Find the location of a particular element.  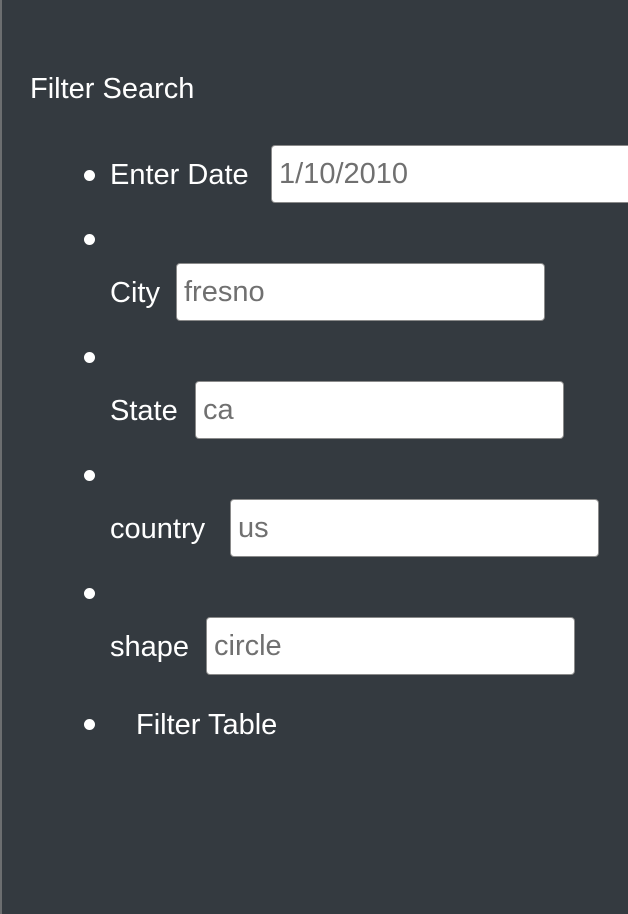

state-input is located at coordinates (379, 410).